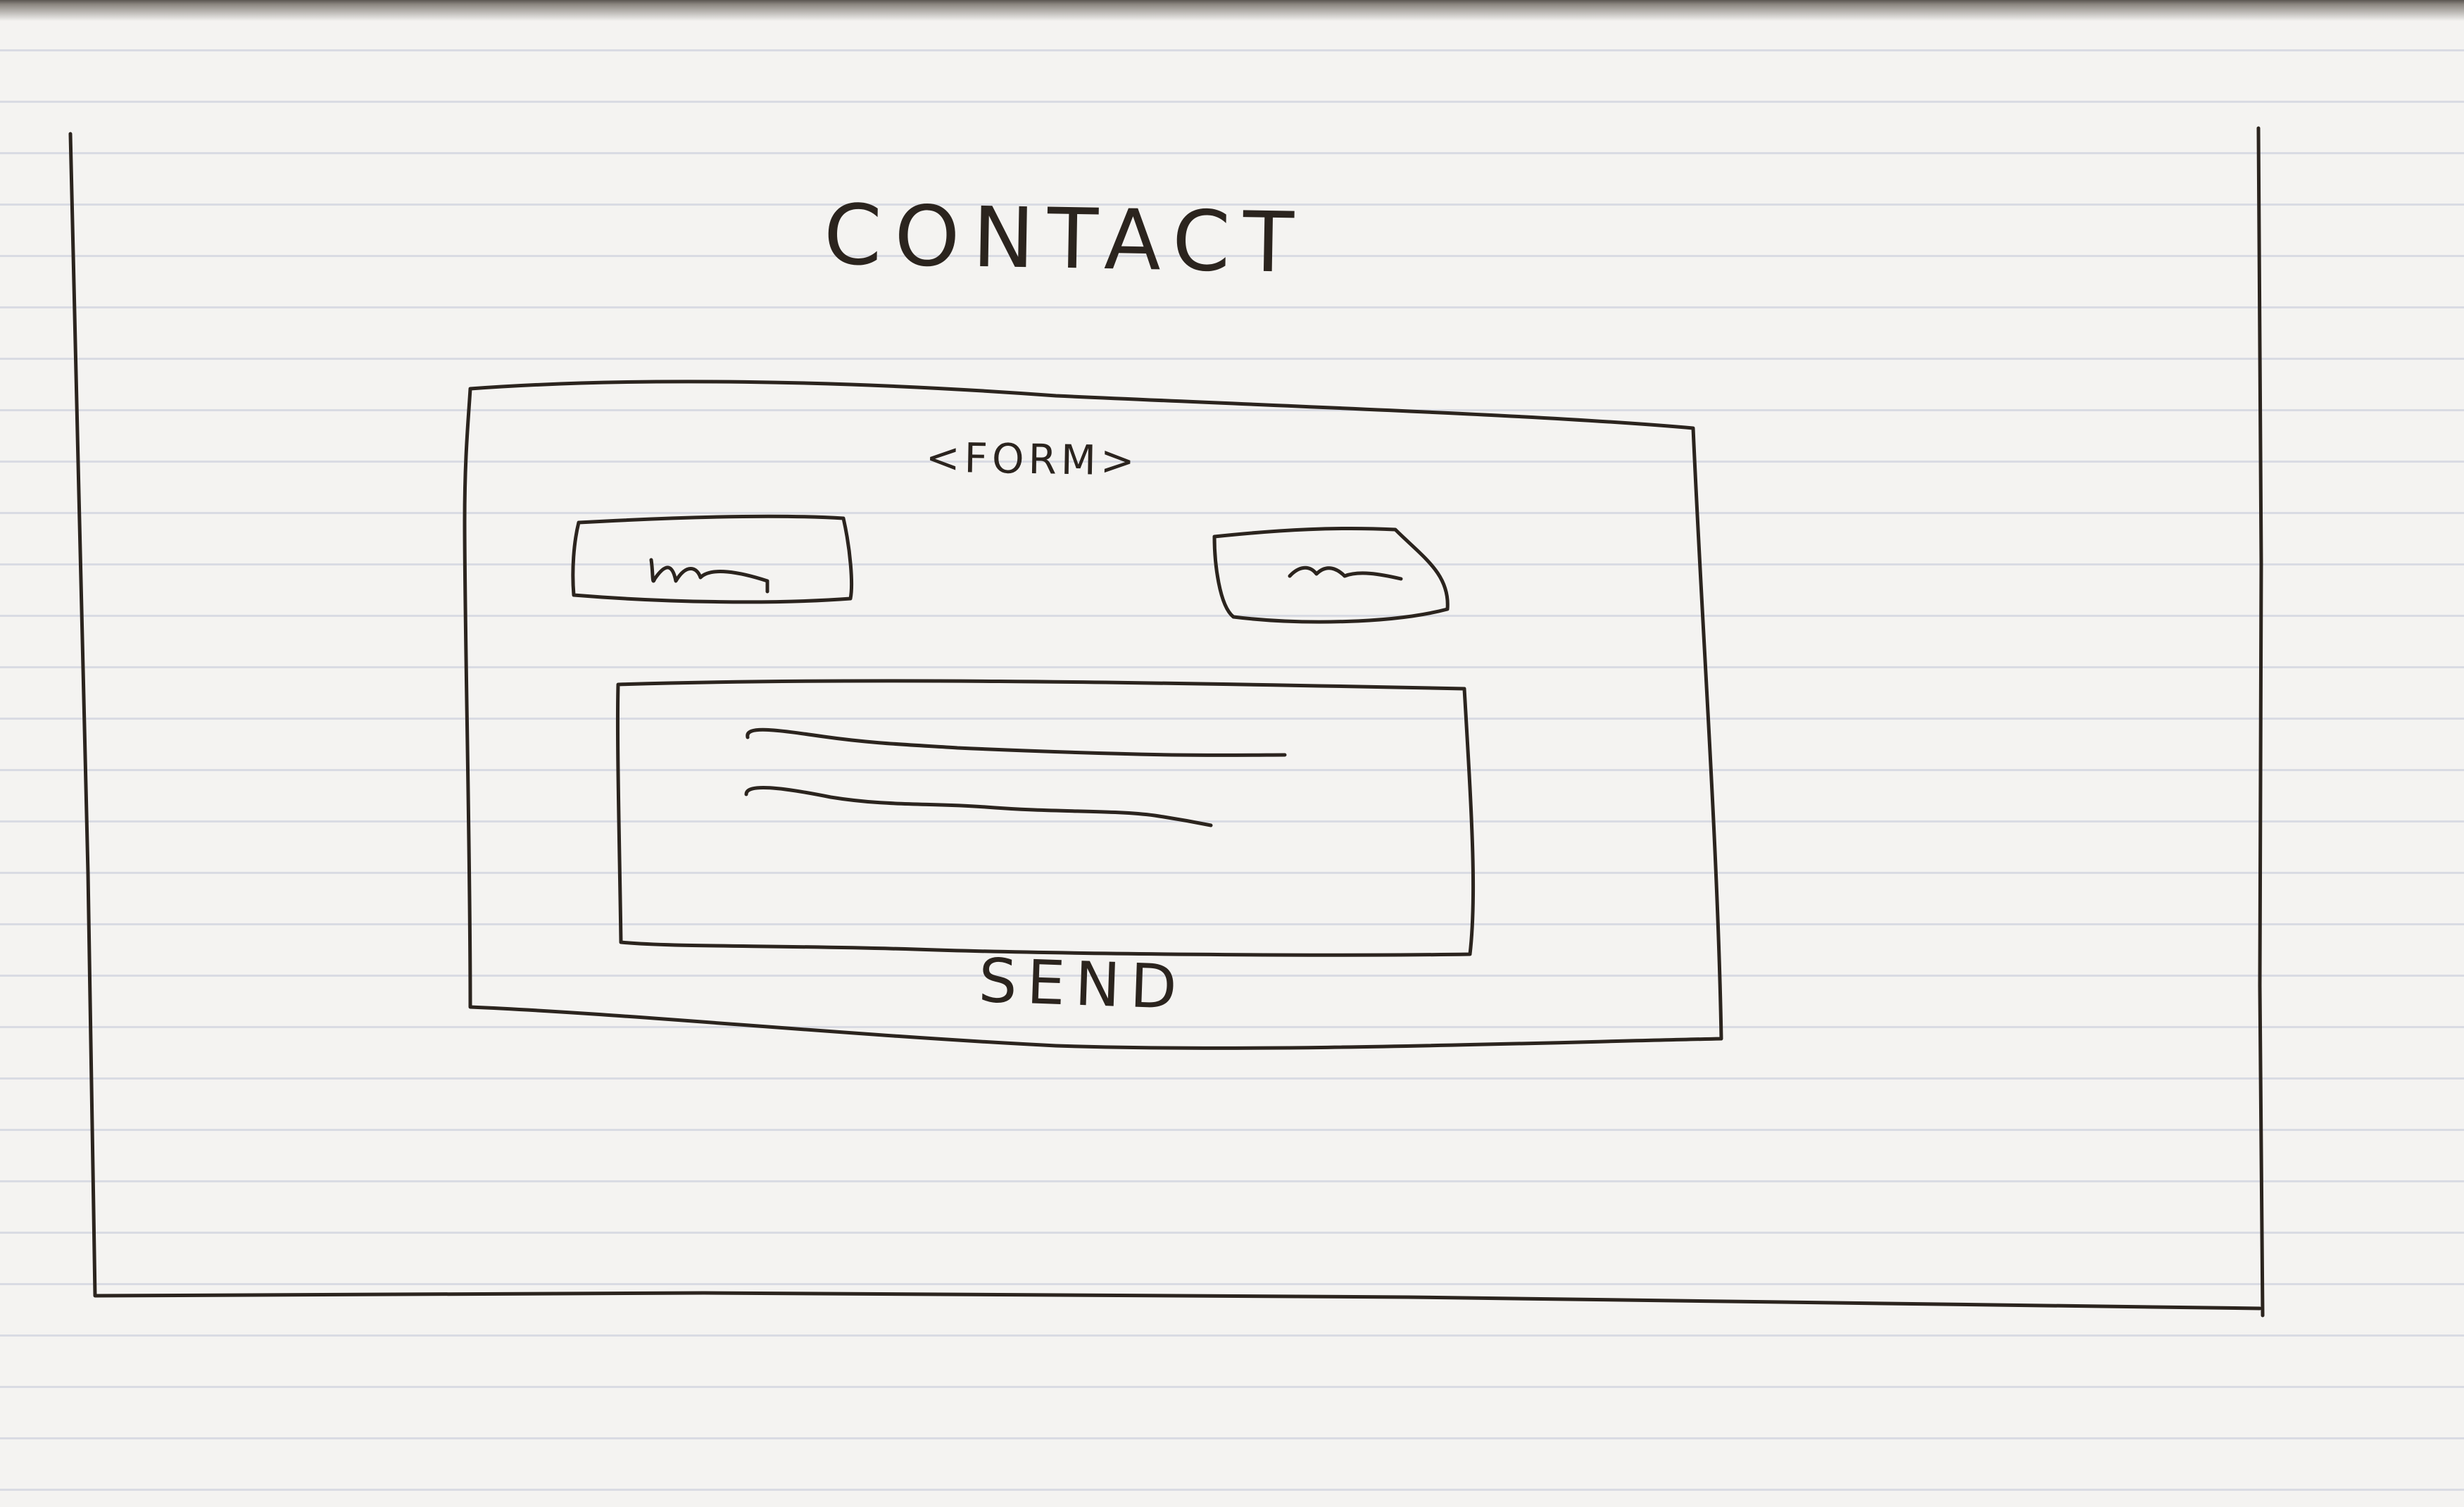  What do you see at coordinates (1047, 817) in the screenshot?
I see `message-textarea-area` at bounding box center [1047, 817].